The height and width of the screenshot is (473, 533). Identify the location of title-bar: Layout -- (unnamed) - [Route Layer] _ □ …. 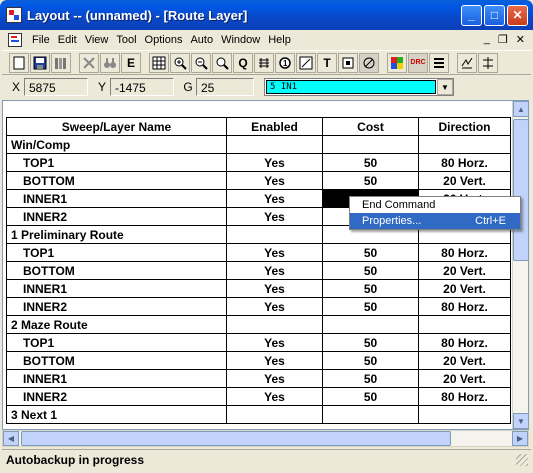
(266, 15).